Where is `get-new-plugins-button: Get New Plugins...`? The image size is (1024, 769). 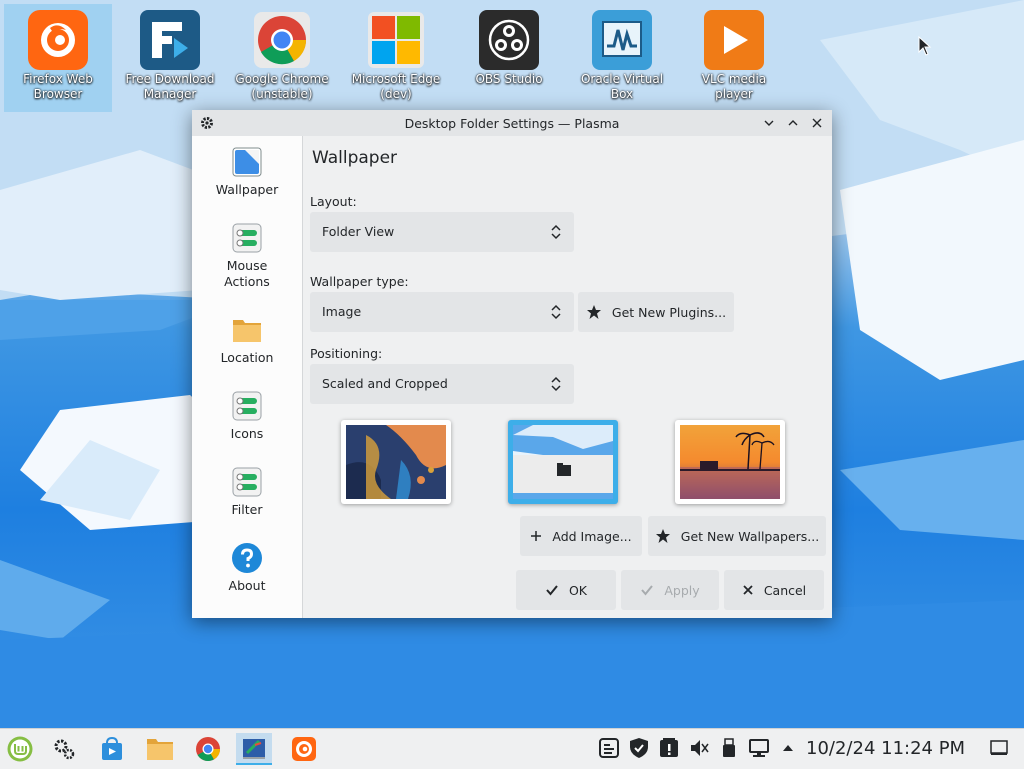 get-new-plugins-button: Get New Plugins... is located at coordinates (656, 312).